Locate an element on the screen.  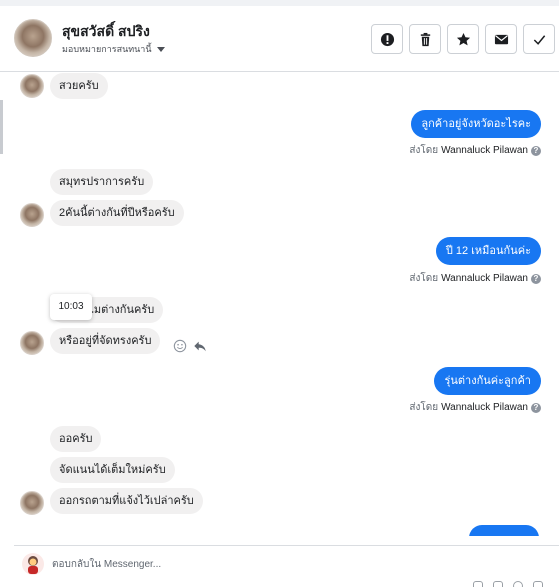
smiley-icon is located at coordinates (180, 346).